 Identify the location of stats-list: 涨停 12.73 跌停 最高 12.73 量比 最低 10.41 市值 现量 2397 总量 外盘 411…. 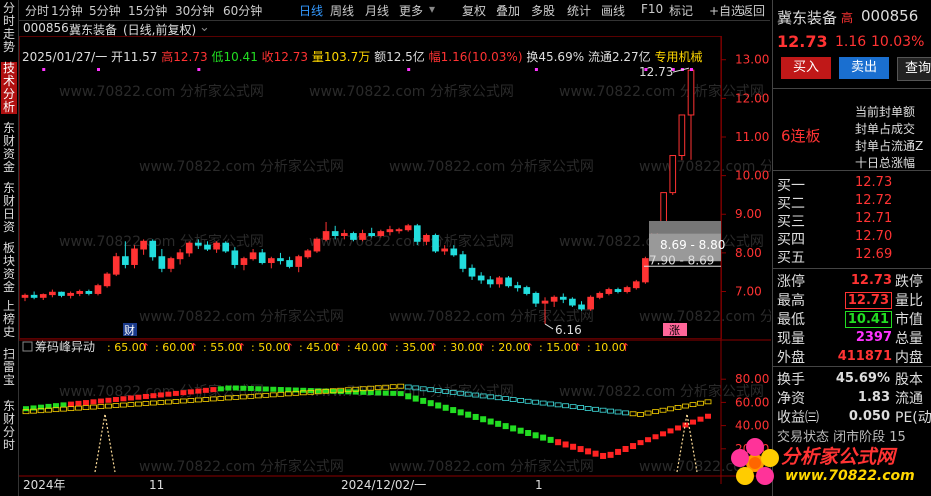
(852, 317).